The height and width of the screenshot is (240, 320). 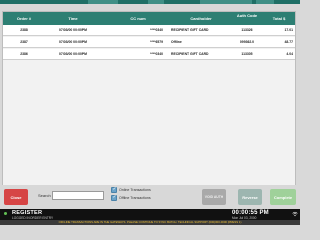 I want to click on offline-transactions-checkbox, so click(x=114, y=197).